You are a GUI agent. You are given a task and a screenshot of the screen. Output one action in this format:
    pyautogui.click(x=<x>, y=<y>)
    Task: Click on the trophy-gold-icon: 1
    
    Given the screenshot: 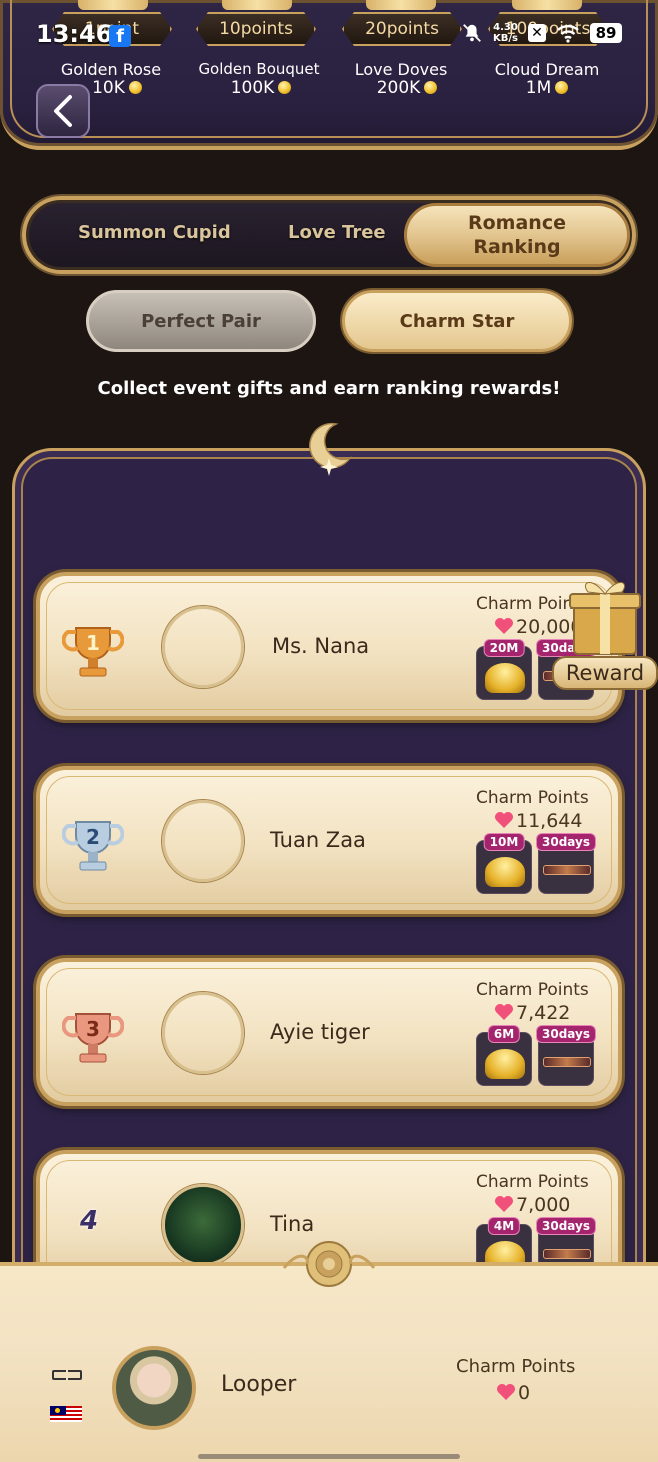 What is the action you would take?
    pyautogui.click(x=93, y=652)
    